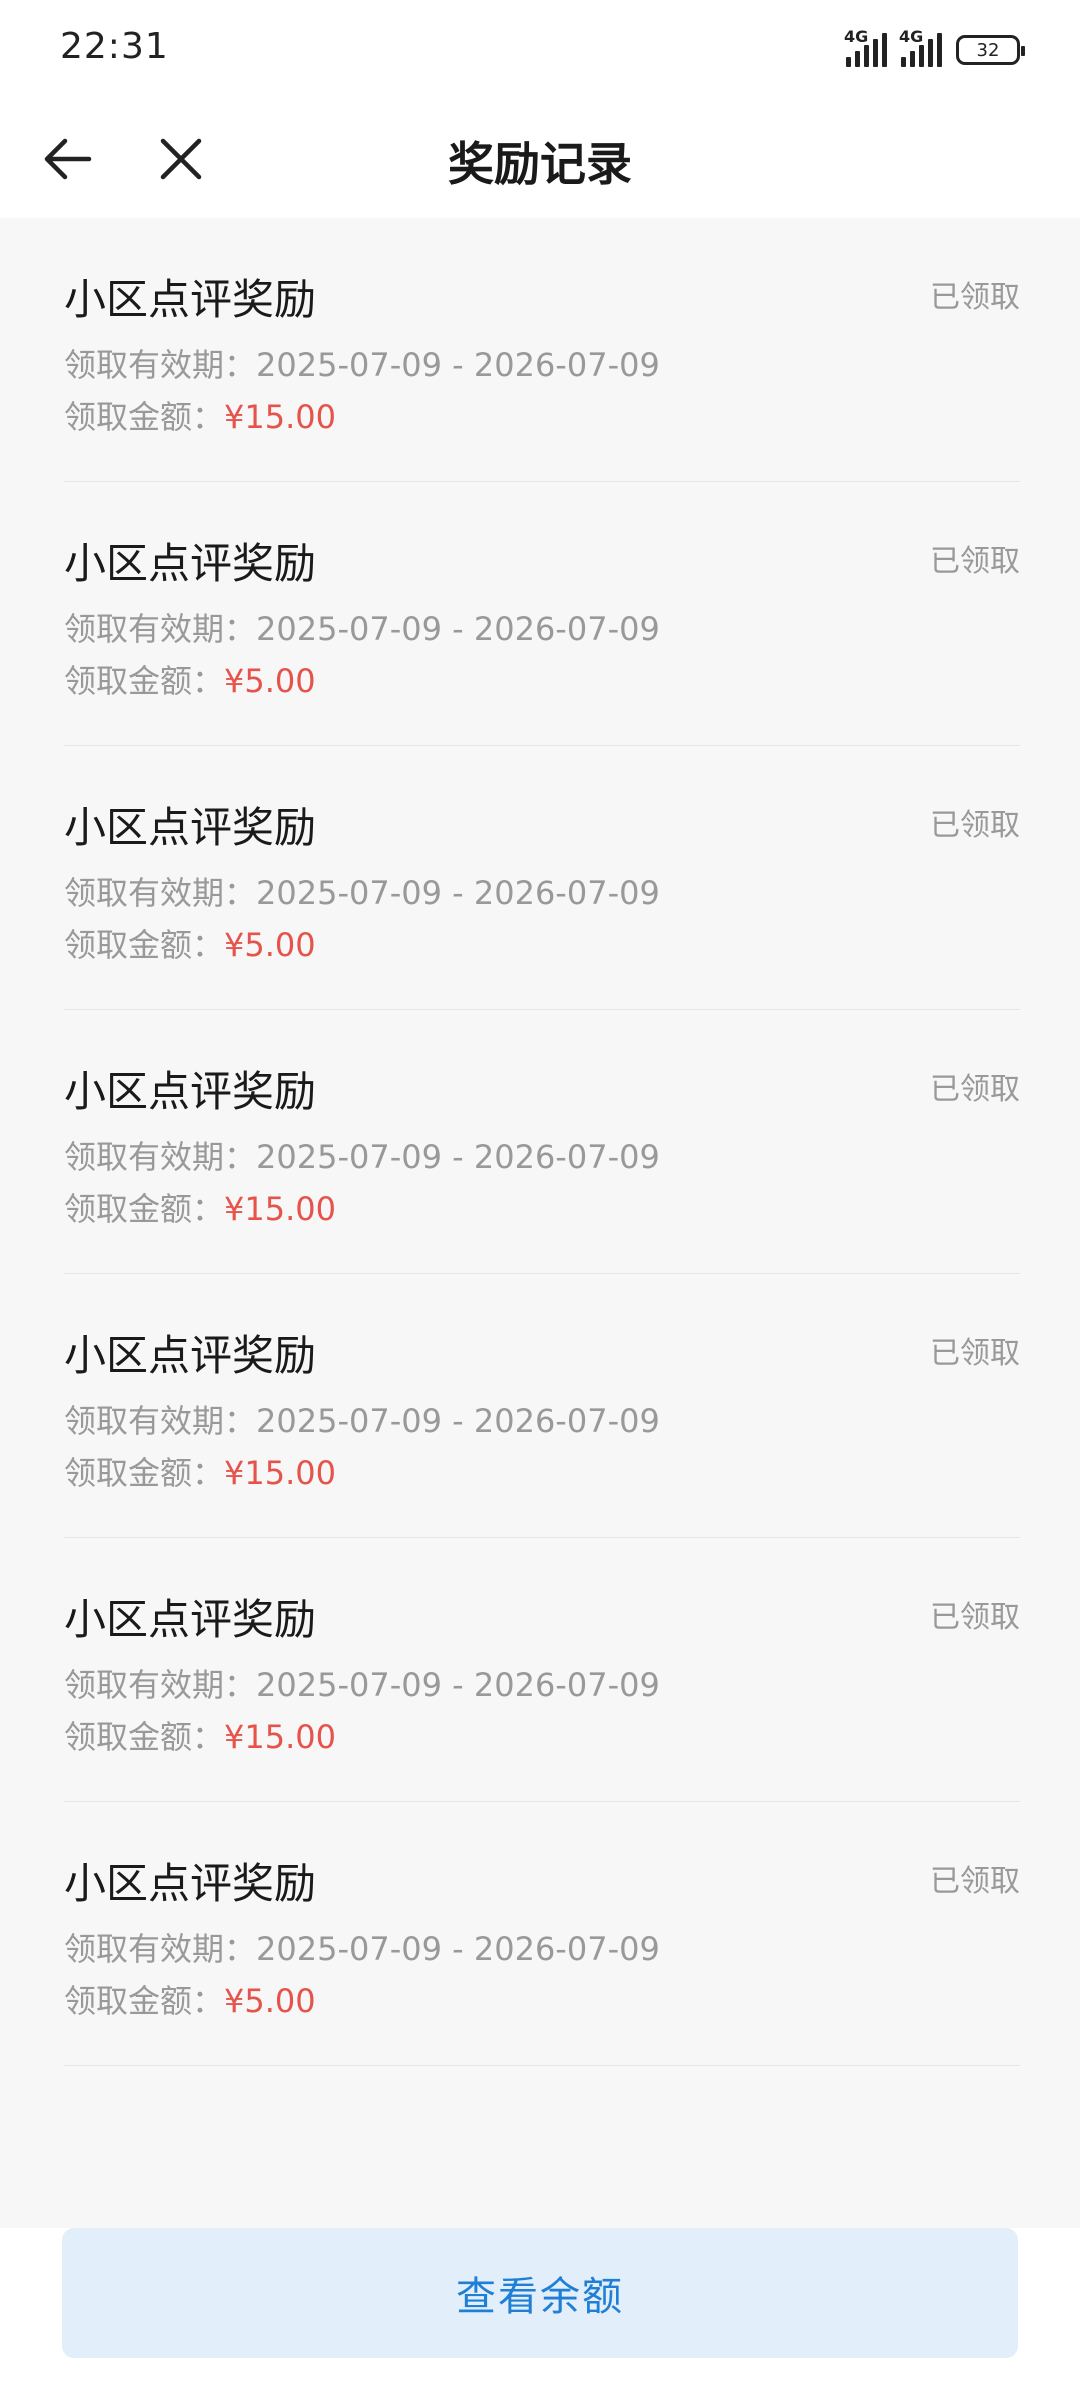  I want to click on status-bar: 22:31 4G 4G 32, so click(540, 50).